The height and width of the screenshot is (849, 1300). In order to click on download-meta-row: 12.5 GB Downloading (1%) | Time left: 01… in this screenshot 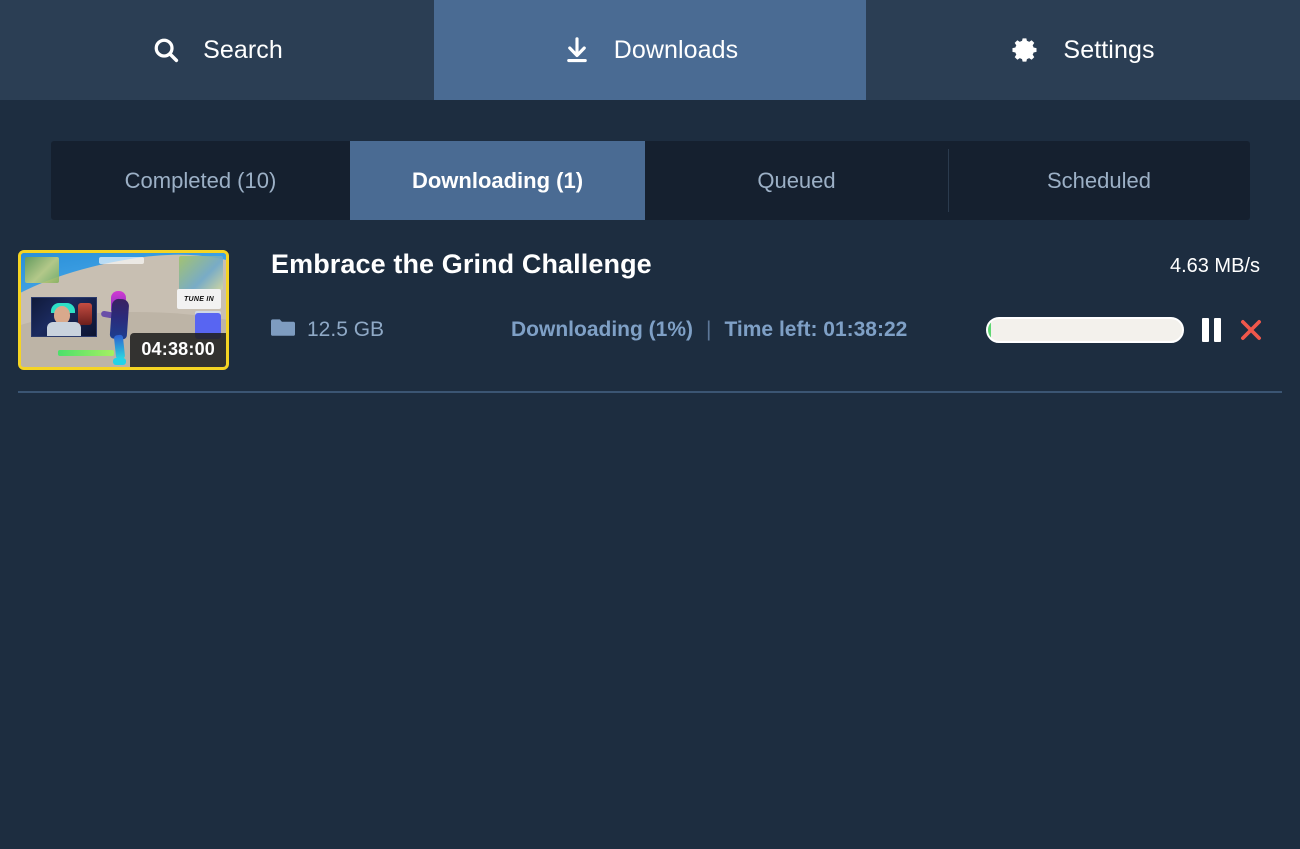, I will do `click(776, 329)`.